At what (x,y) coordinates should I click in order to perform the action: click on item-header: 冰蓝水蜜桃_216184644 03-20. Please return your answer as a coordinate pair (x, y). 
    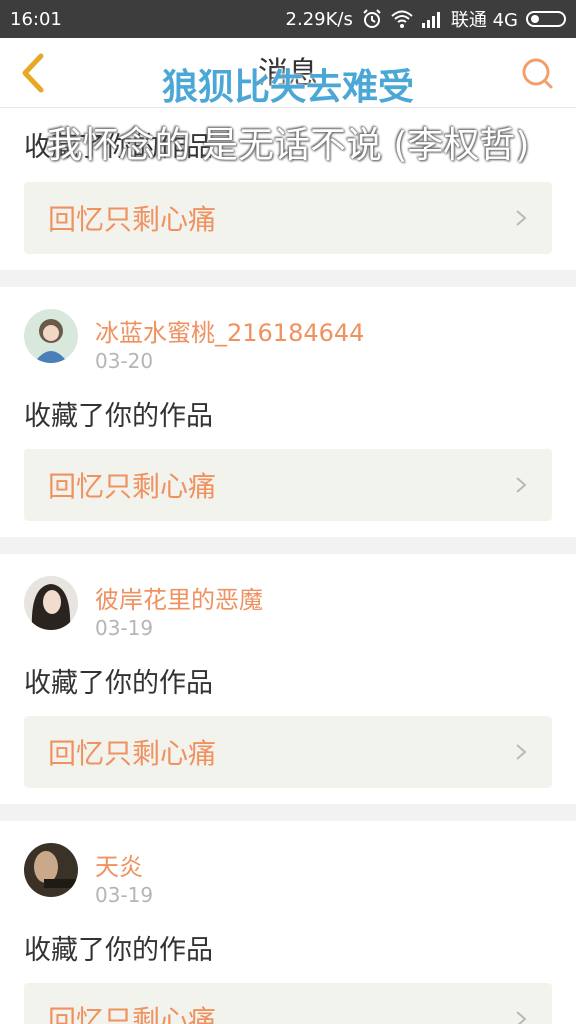
    Looking at the image, I should click on (288, 342).